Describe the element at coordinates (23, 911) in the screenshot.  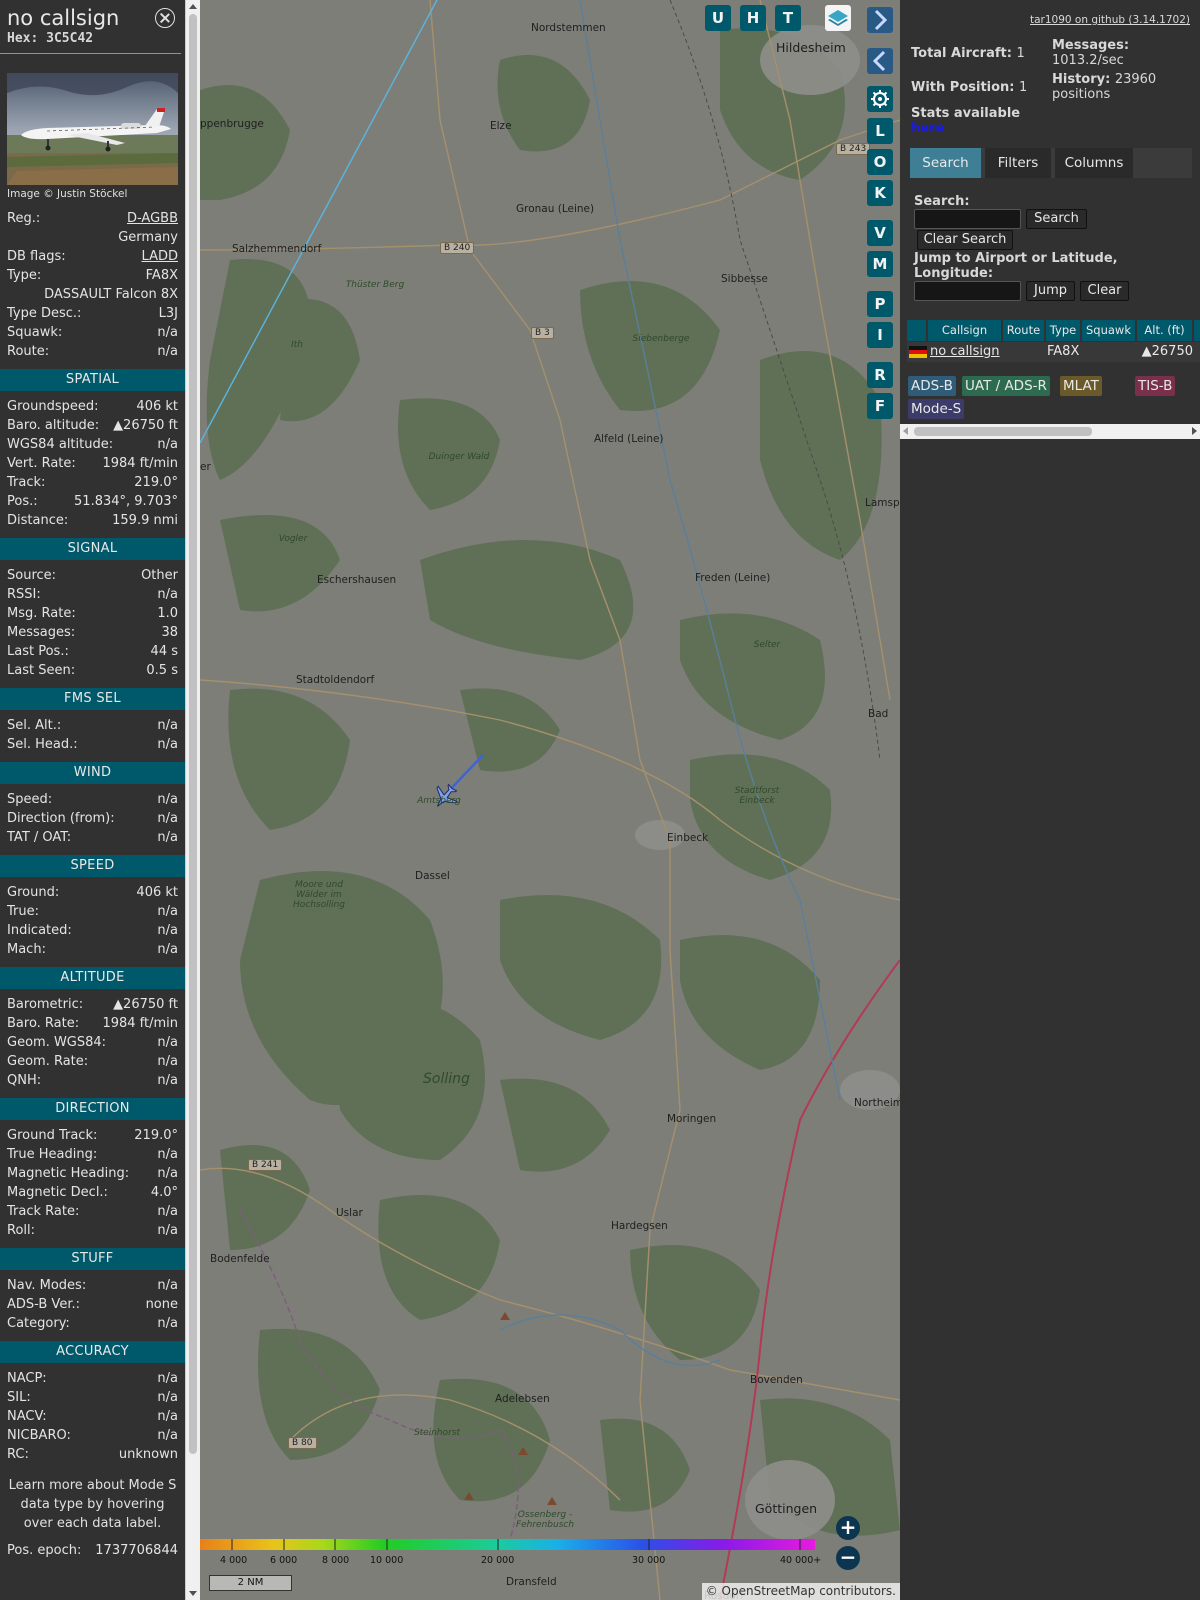
I see `detail-label-true: True:` at that location.